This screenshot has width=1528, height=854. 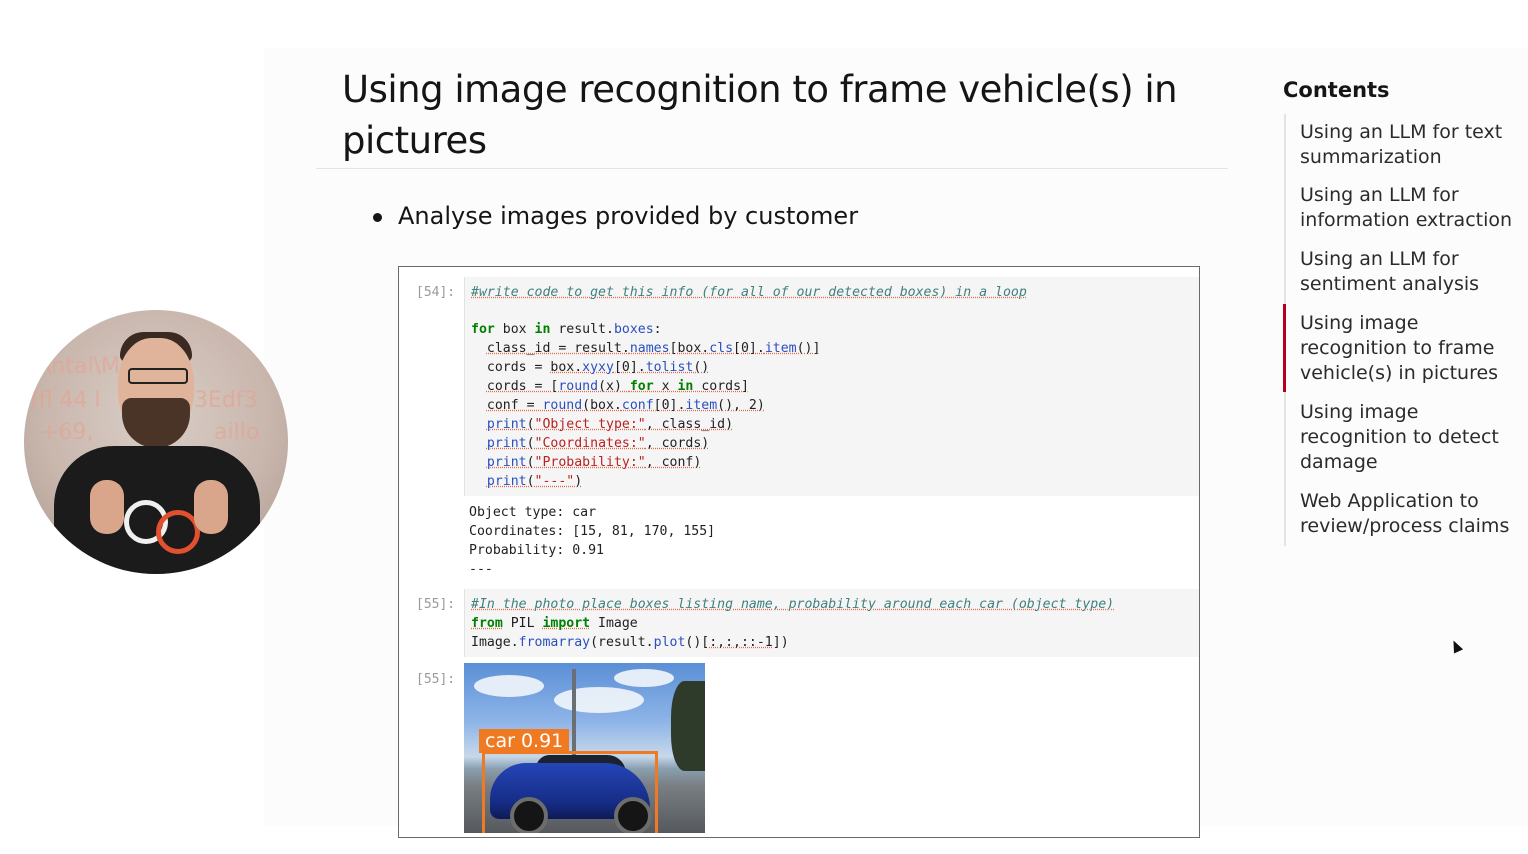 I want to click on code-line: for box in result.boxes:, so click(x=566, y=329).